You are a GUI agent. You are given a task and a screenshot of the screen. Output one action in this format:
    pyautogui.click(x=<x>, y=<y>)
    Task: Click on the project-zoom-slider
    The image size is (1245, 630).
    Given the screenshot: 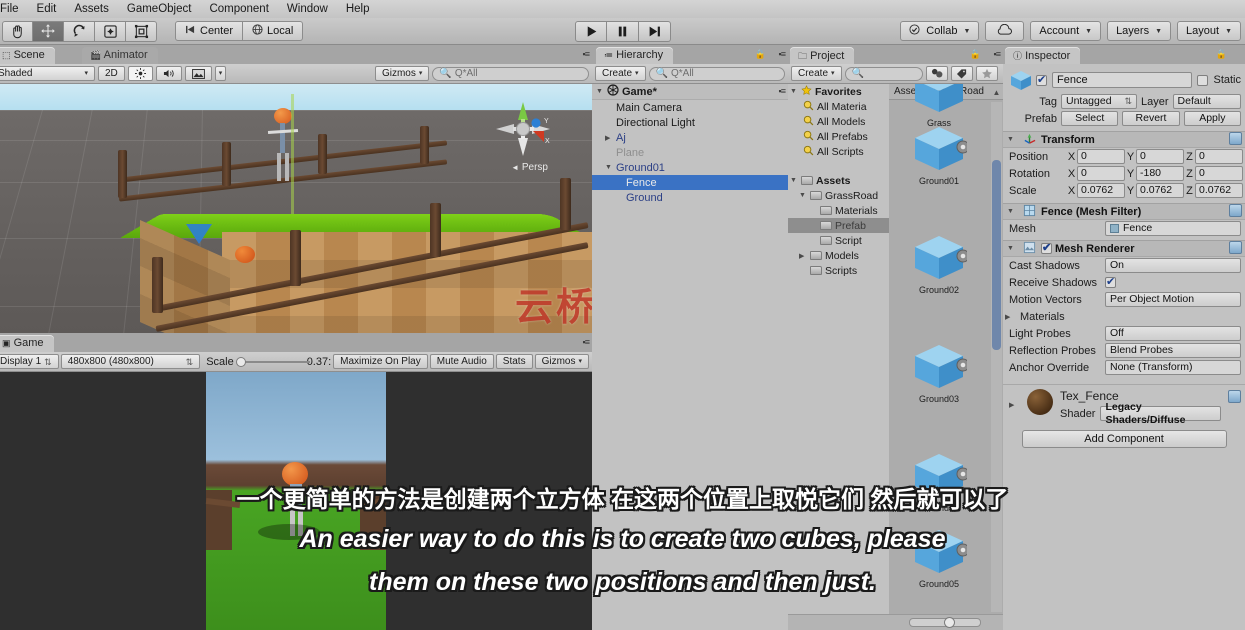 What is the action you would take?
    pyautogui.click(x=945, y=622)
    